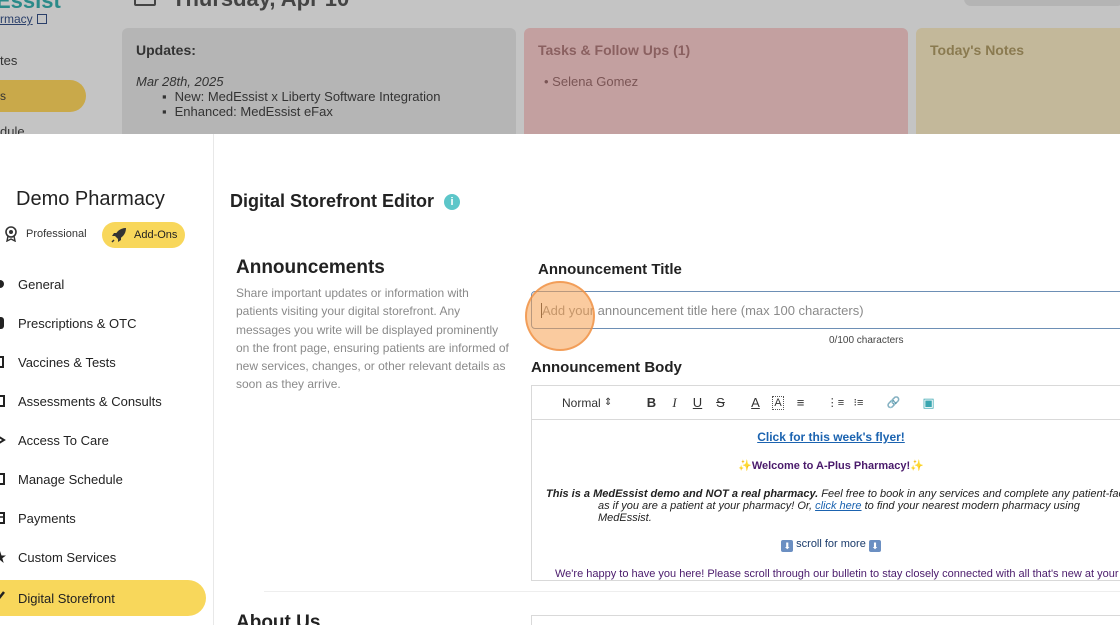 Image resolution: width=1120 pixels, height=625 pixels. What do you see at coordinates (606, 367) in the screenshot?
I see `announcement-body-label: Announcement Body` at bounding box center [606, 367].